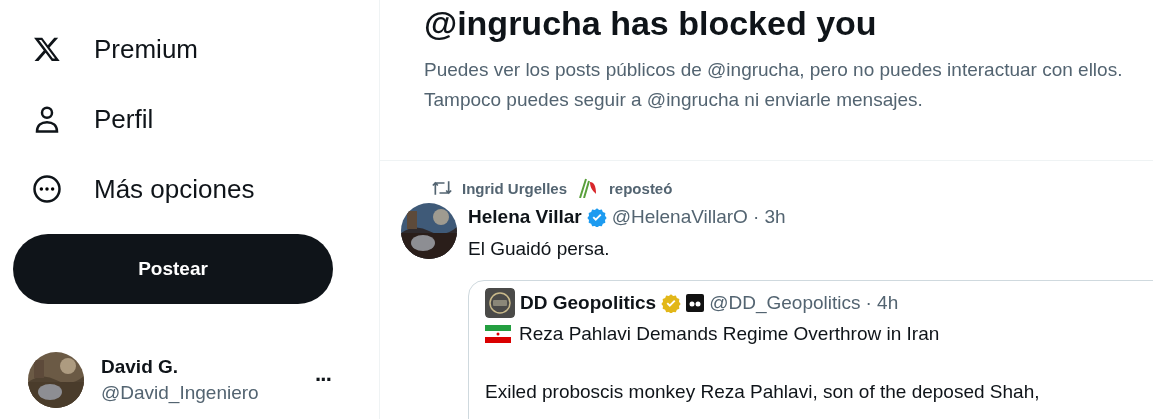 The image size is (1153, 419). I want to click on logo-icon, so click(500, 303).